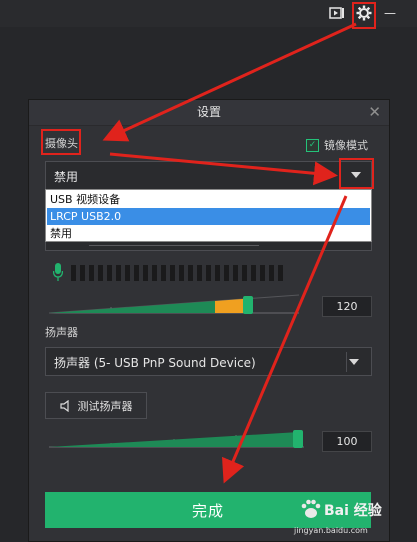  What do you see at coordinates (223, 169) in the screenshot?
I see `arrow-camera-to-dropdown` at bounding box center [223, 169].